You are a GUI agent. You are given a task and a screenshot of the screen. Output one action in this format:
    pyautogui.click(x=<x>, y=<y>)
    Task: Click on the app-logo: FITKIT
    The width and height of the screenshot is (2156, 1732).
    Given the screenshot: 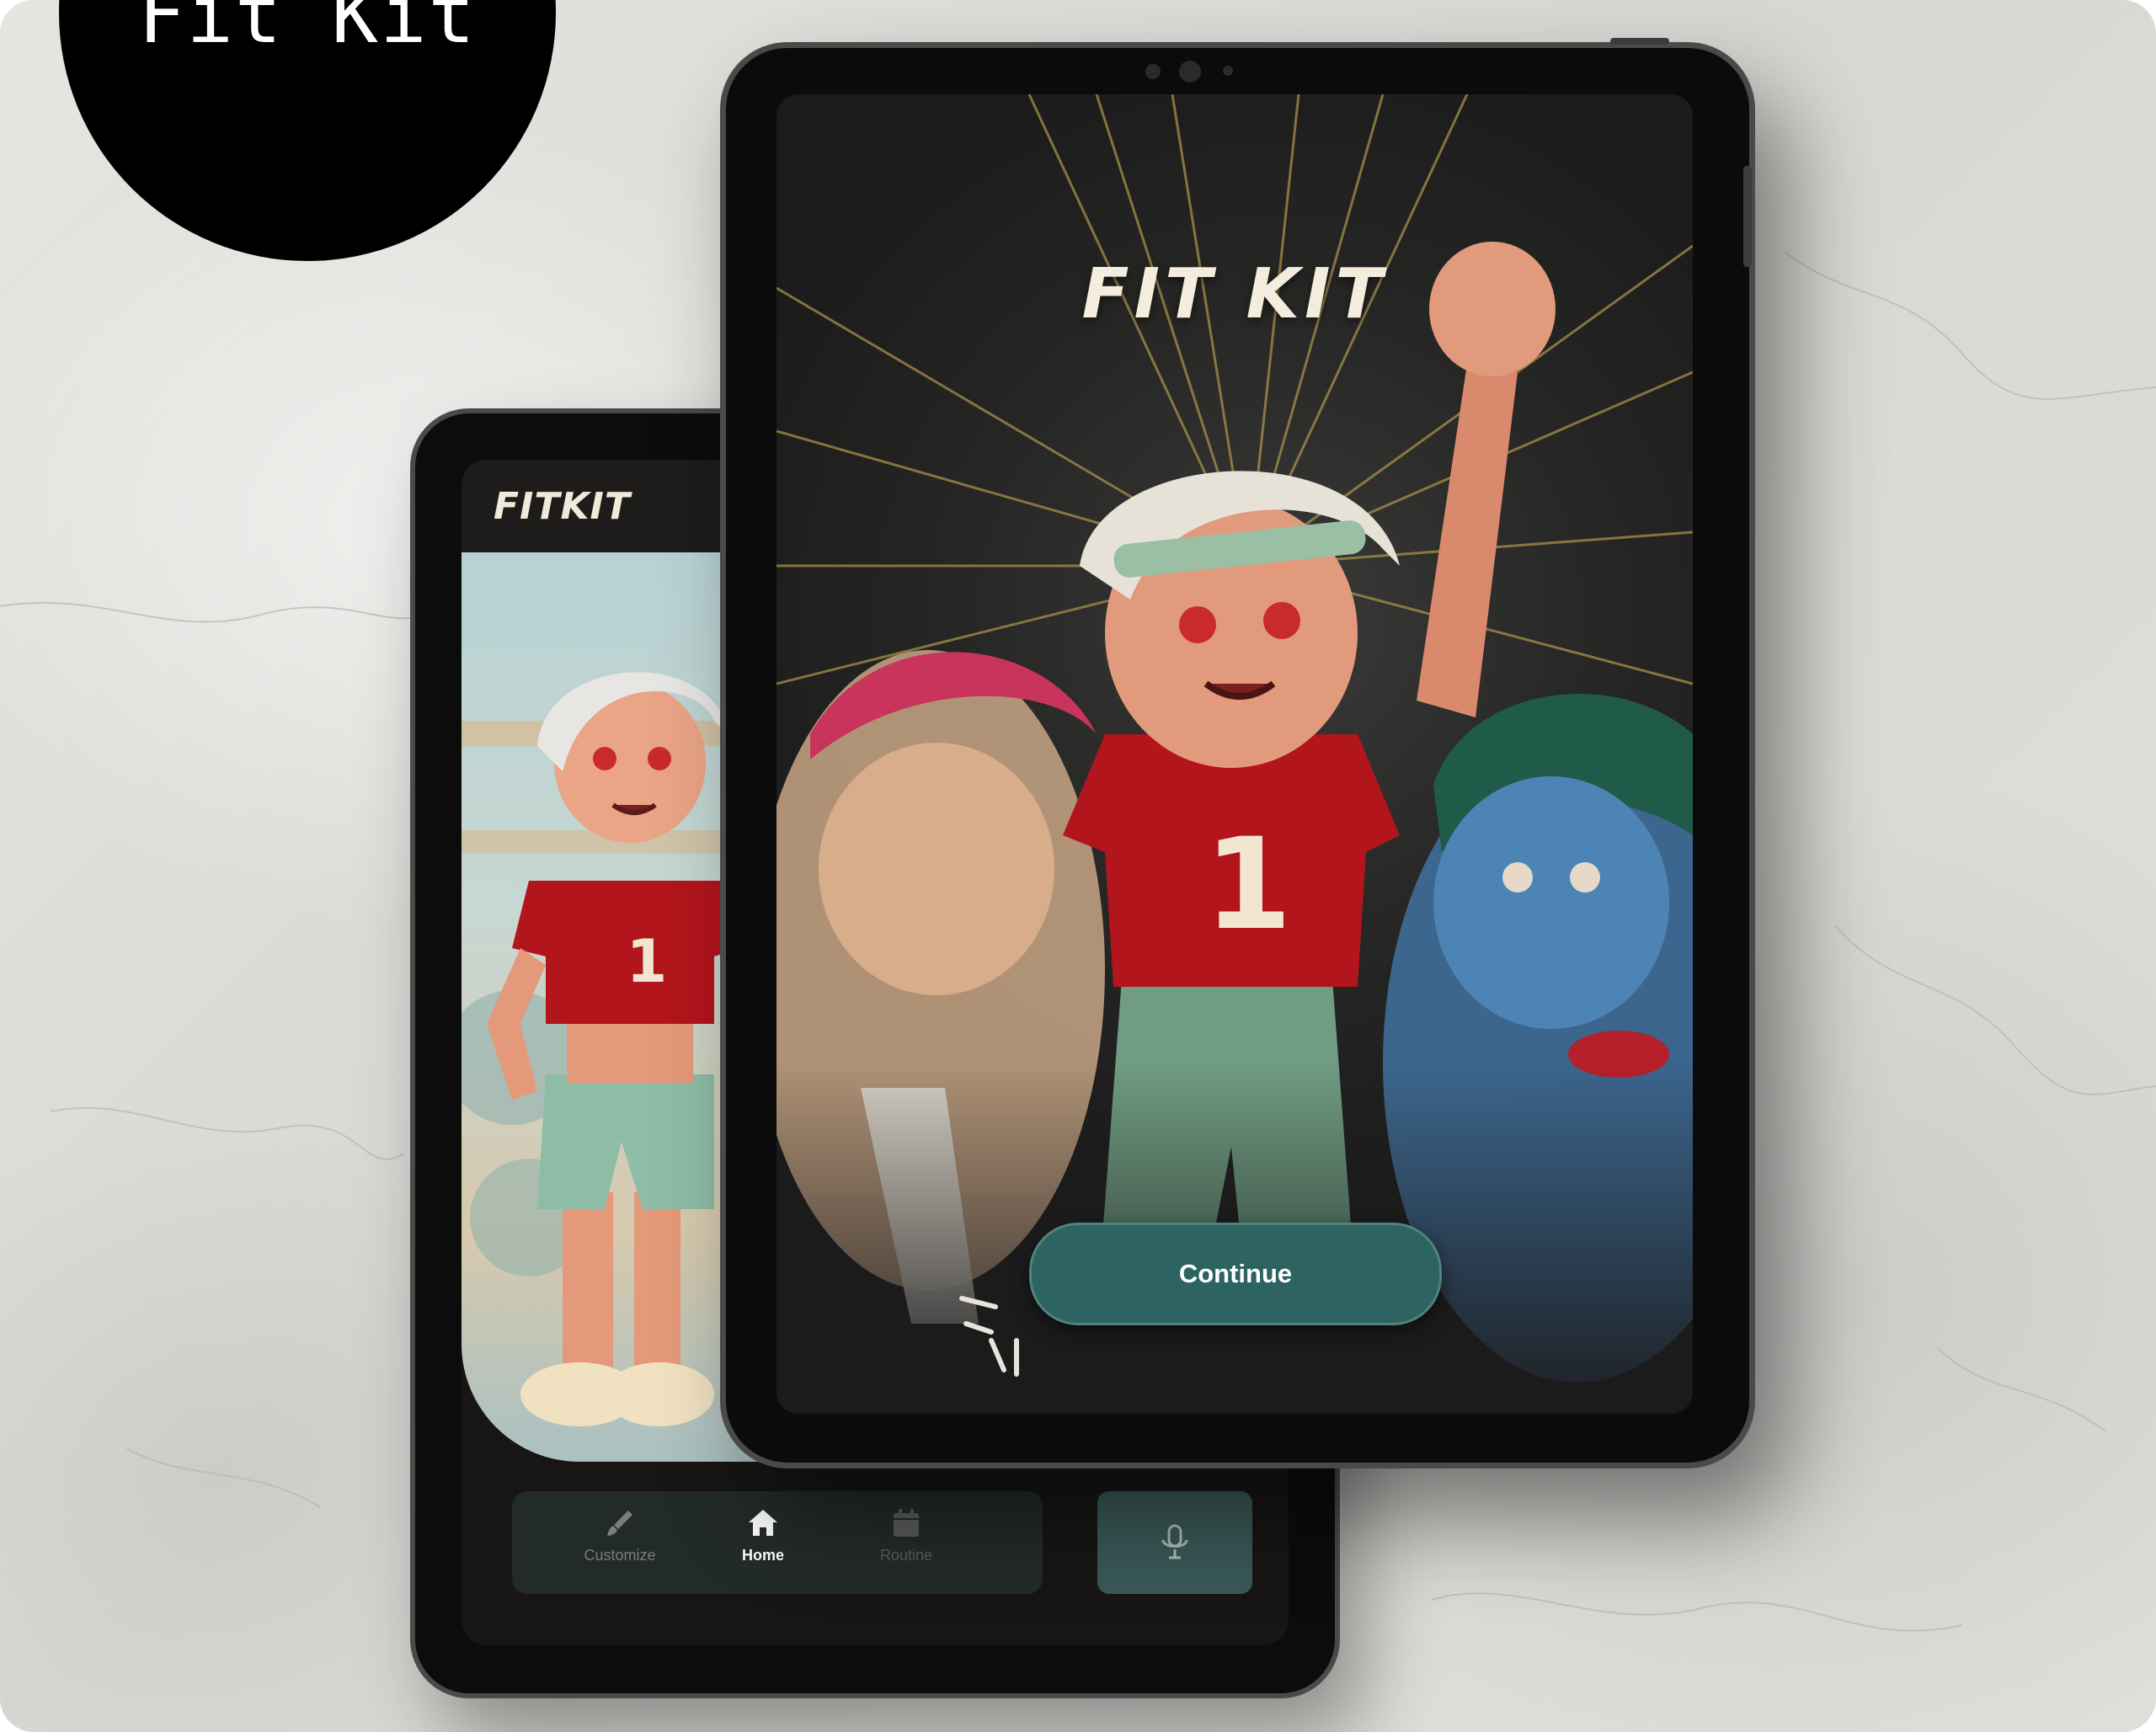 What is the action you would take?
    pyautogui.click(x=562, y=506)
    